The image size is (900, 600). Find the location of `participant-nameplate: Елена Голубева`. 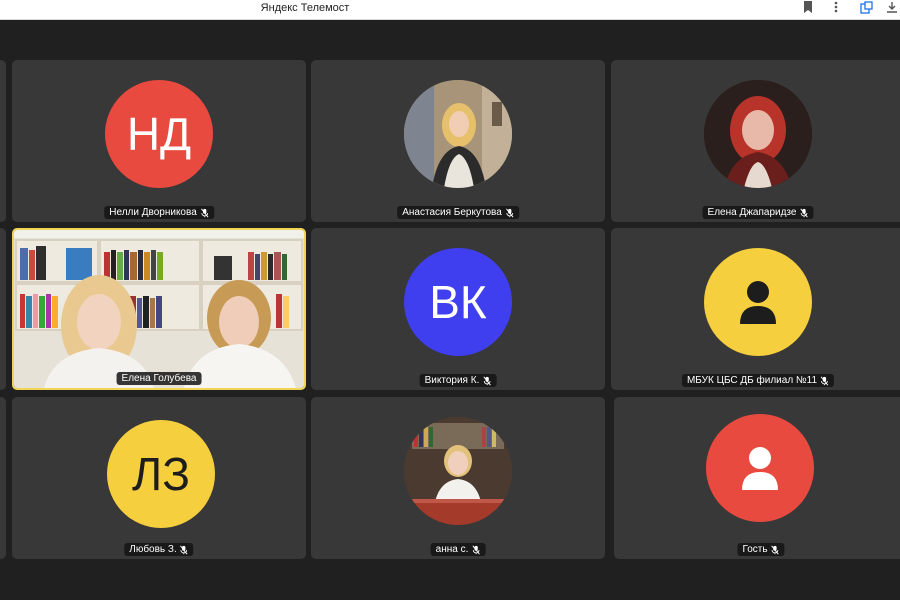

participant-nameplate: Елена Голубева is located at coordinates (159, 378).